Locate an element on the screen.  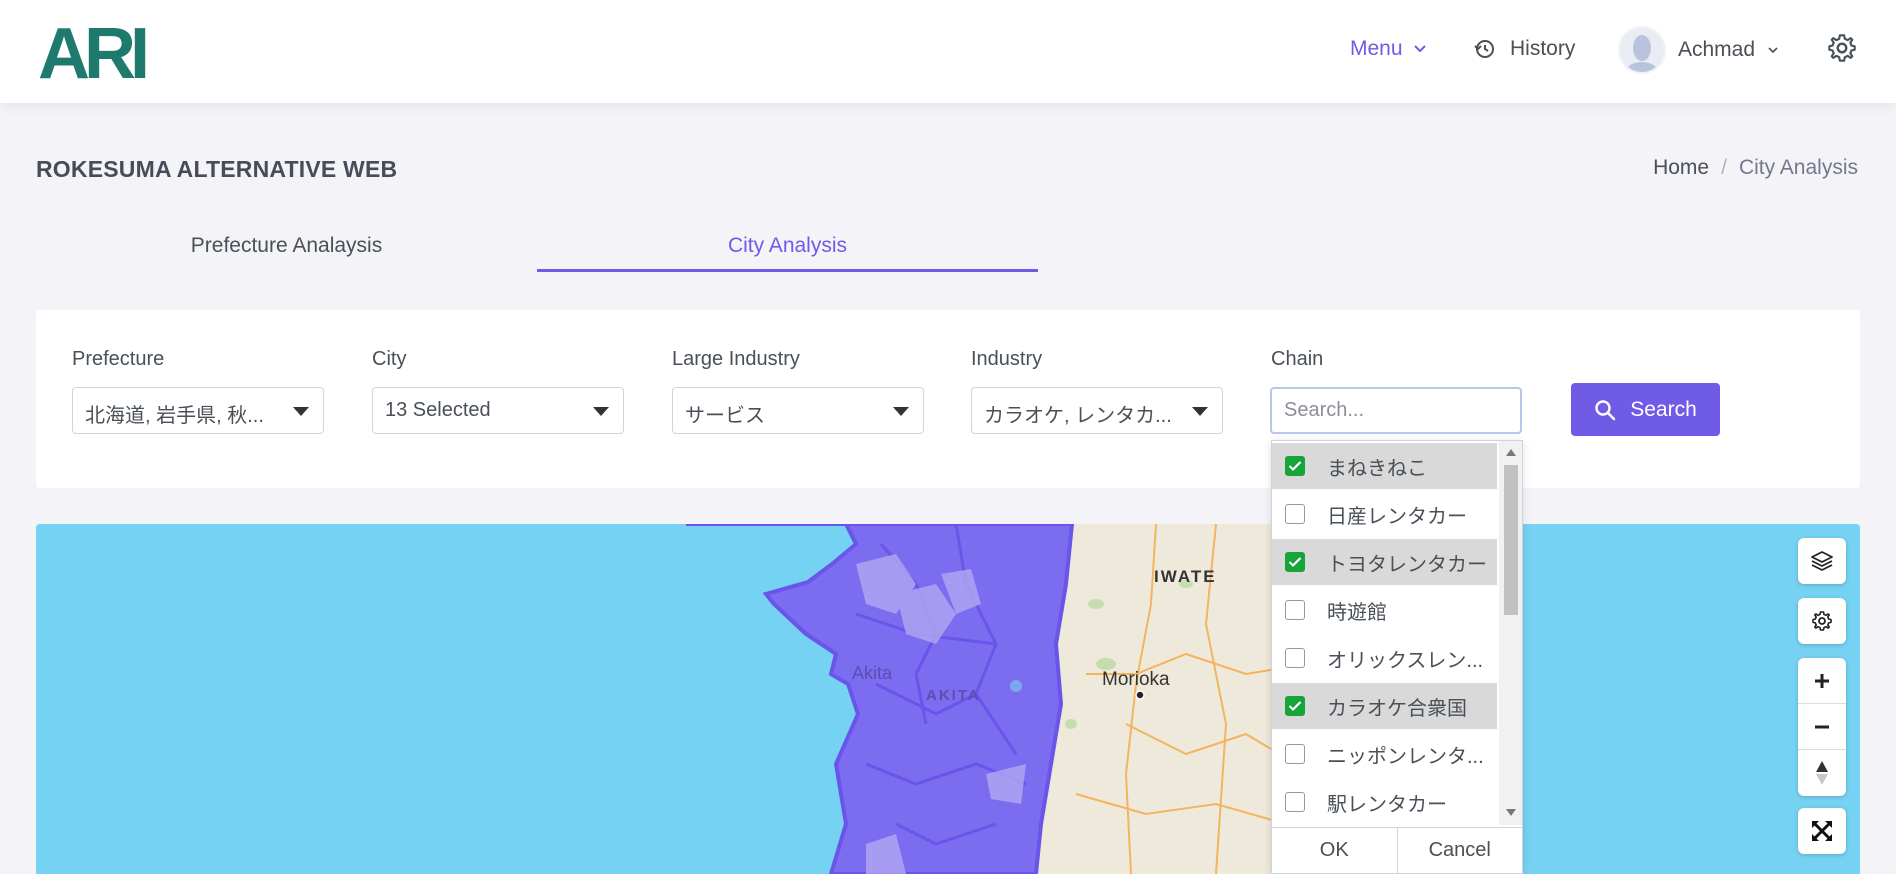
breadcrumb-current: City Analysis is located at coordinates (1798, 167).